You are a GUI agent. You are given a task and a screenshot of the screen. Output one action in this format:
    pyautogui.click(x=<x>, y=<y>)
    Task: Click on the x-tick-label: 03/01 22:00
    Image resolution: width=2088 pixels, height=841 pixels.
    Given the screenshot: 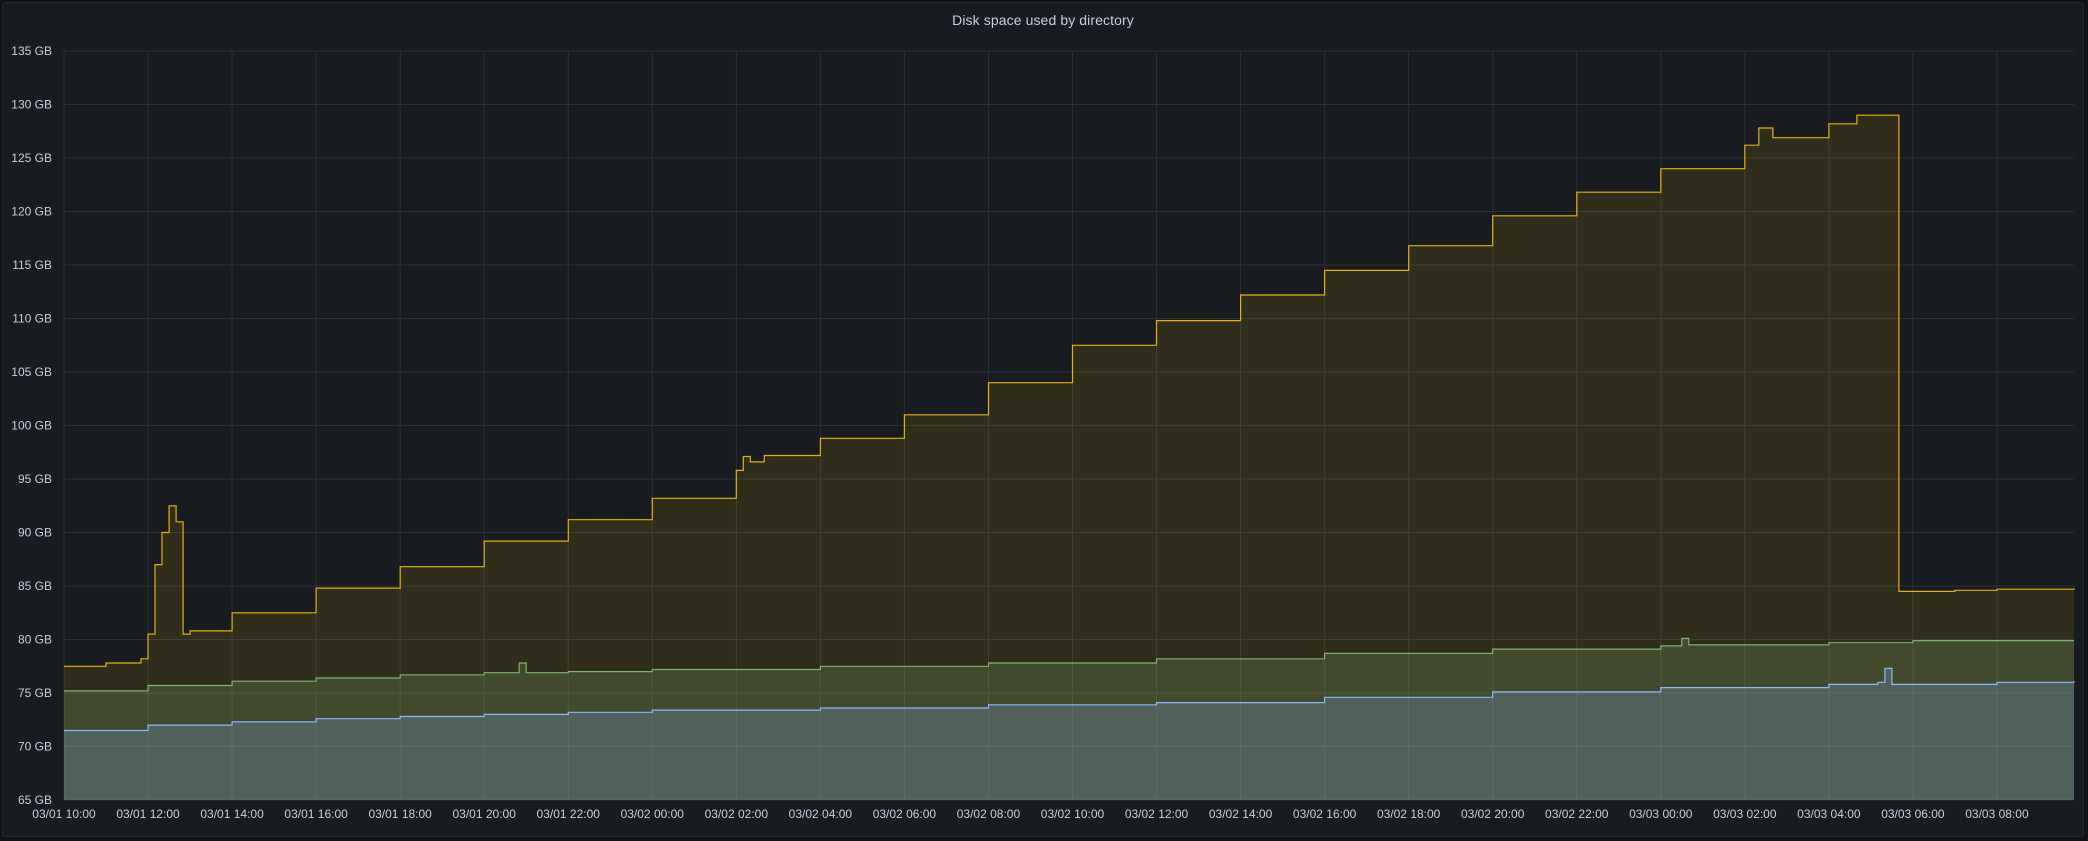 What is the action you would take?
    pyautogui.click(x=569, y=814)
    